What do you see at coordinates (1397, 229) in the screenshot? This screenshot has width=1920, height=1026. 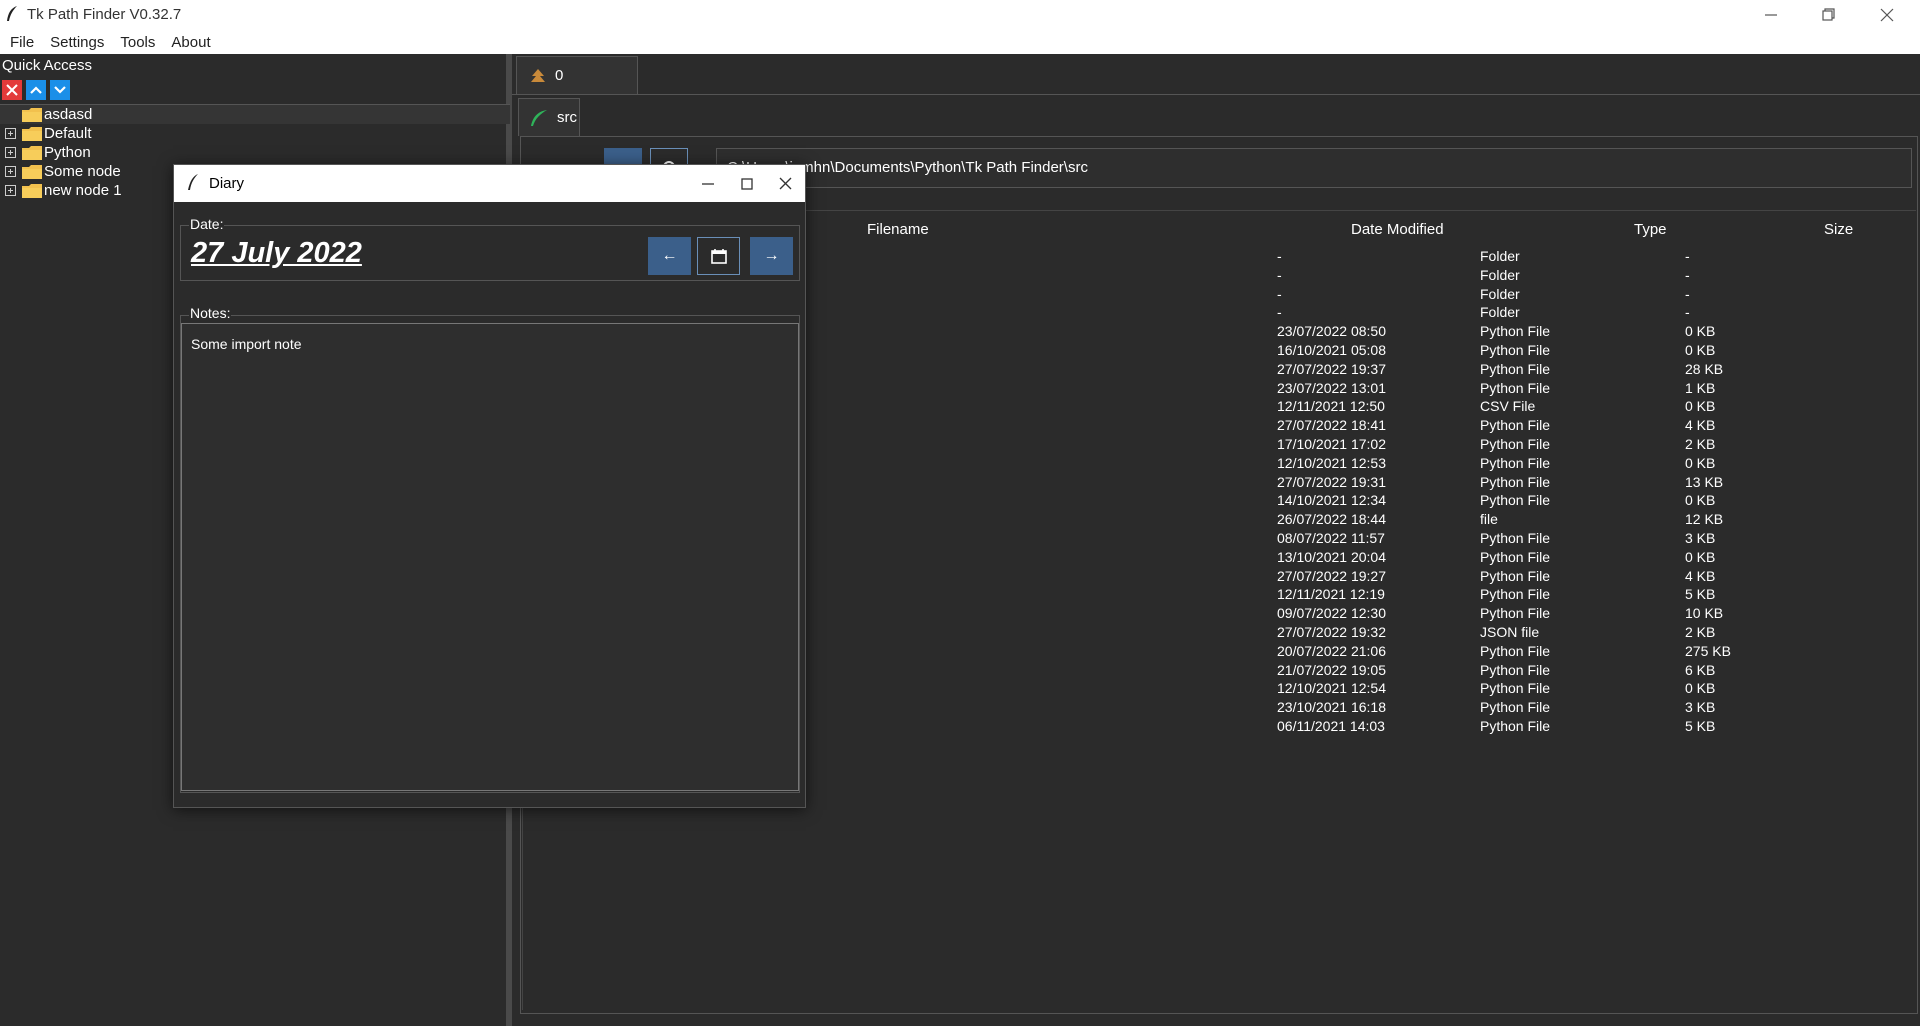 I see `column-header-date: Date Modified` at bounding box center [1397, 229].